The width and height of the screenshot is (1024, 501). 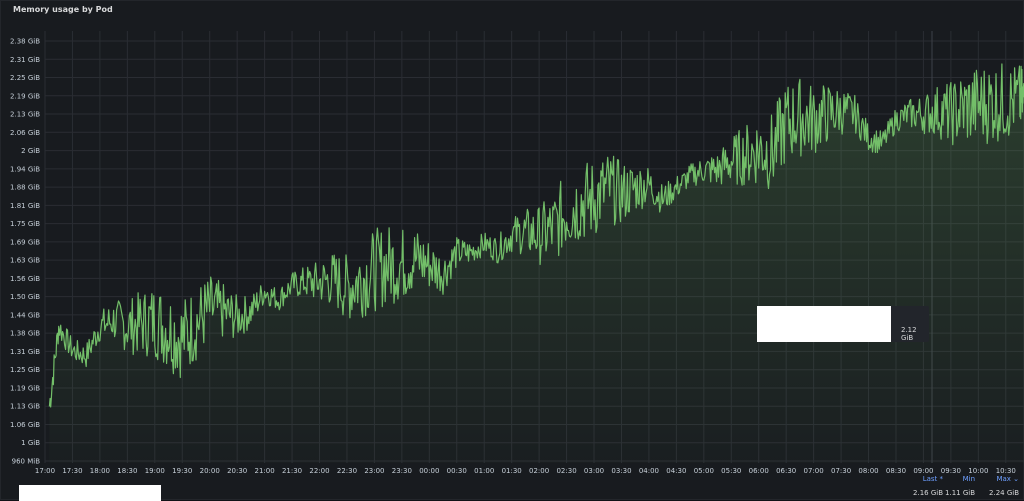 I want to click on x-tick-label: 08:30, so click(x=896, y=471).